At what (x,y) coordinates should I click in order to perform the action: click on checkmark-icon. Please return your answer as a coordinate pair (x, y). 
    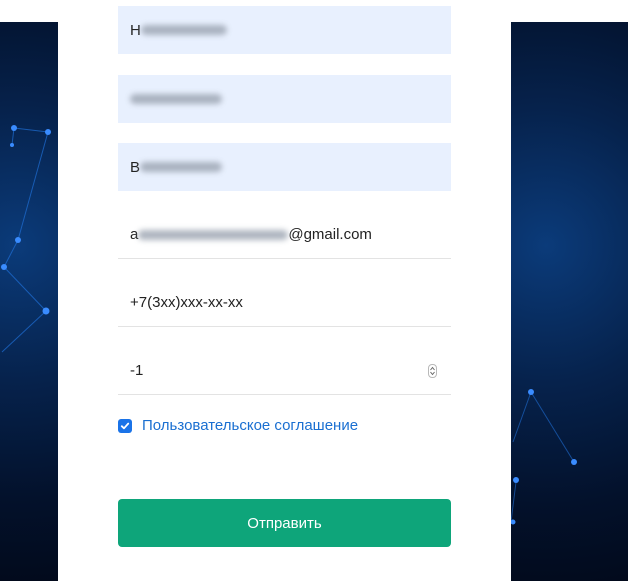
    Looking at the image, I should click on (125, 425).